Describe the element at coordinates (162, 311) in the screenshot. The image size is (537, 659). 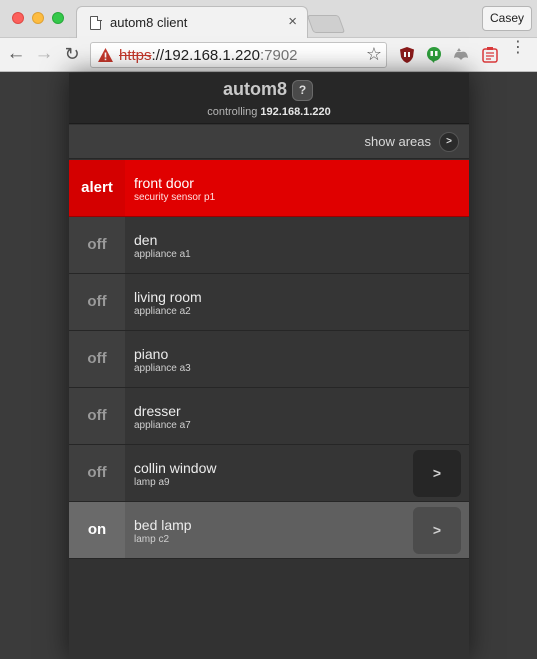
I see `device-detail: appliance a2` at that location.